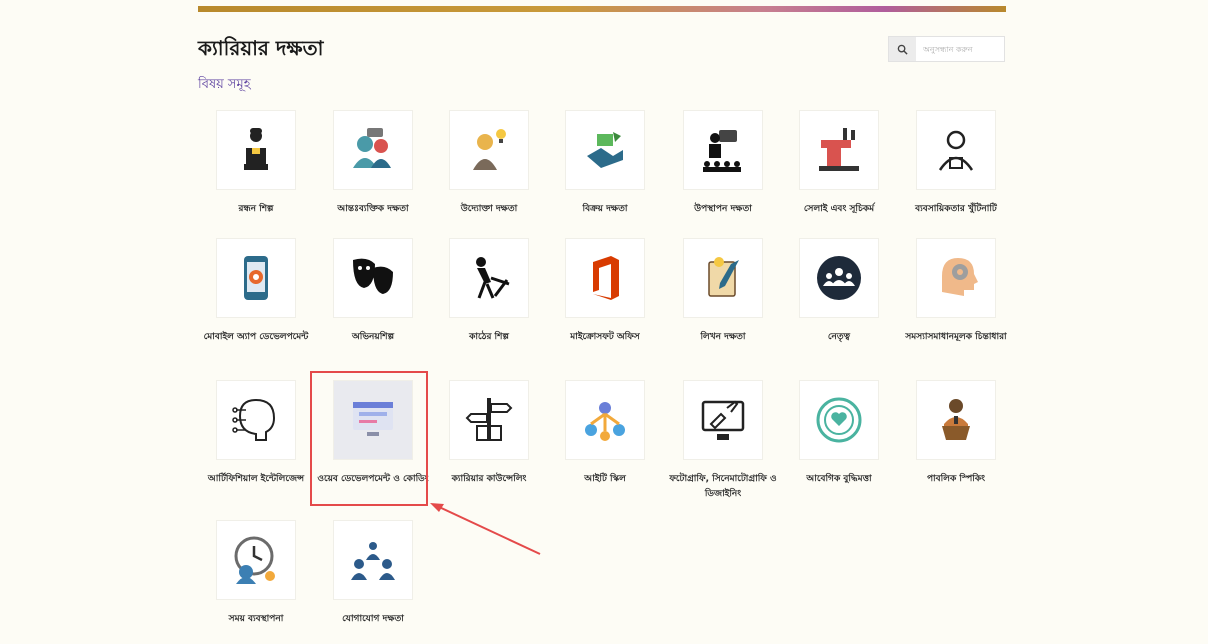  I want to click on design-monitor-icon, so click(723, 420).